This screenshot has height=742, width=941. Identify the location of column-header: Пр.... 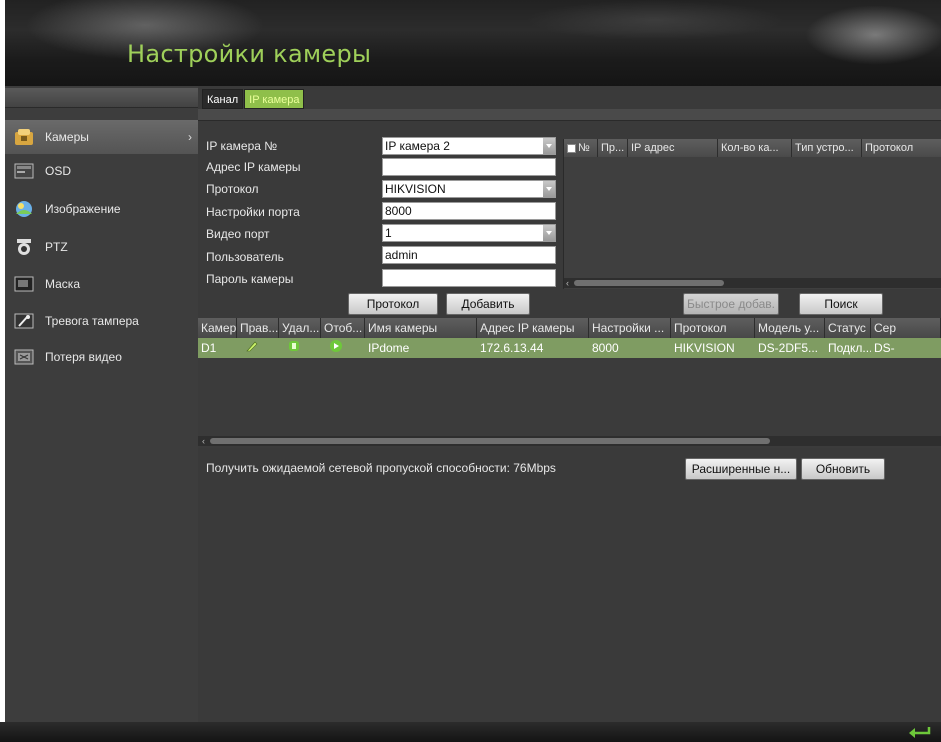
(613, 148).